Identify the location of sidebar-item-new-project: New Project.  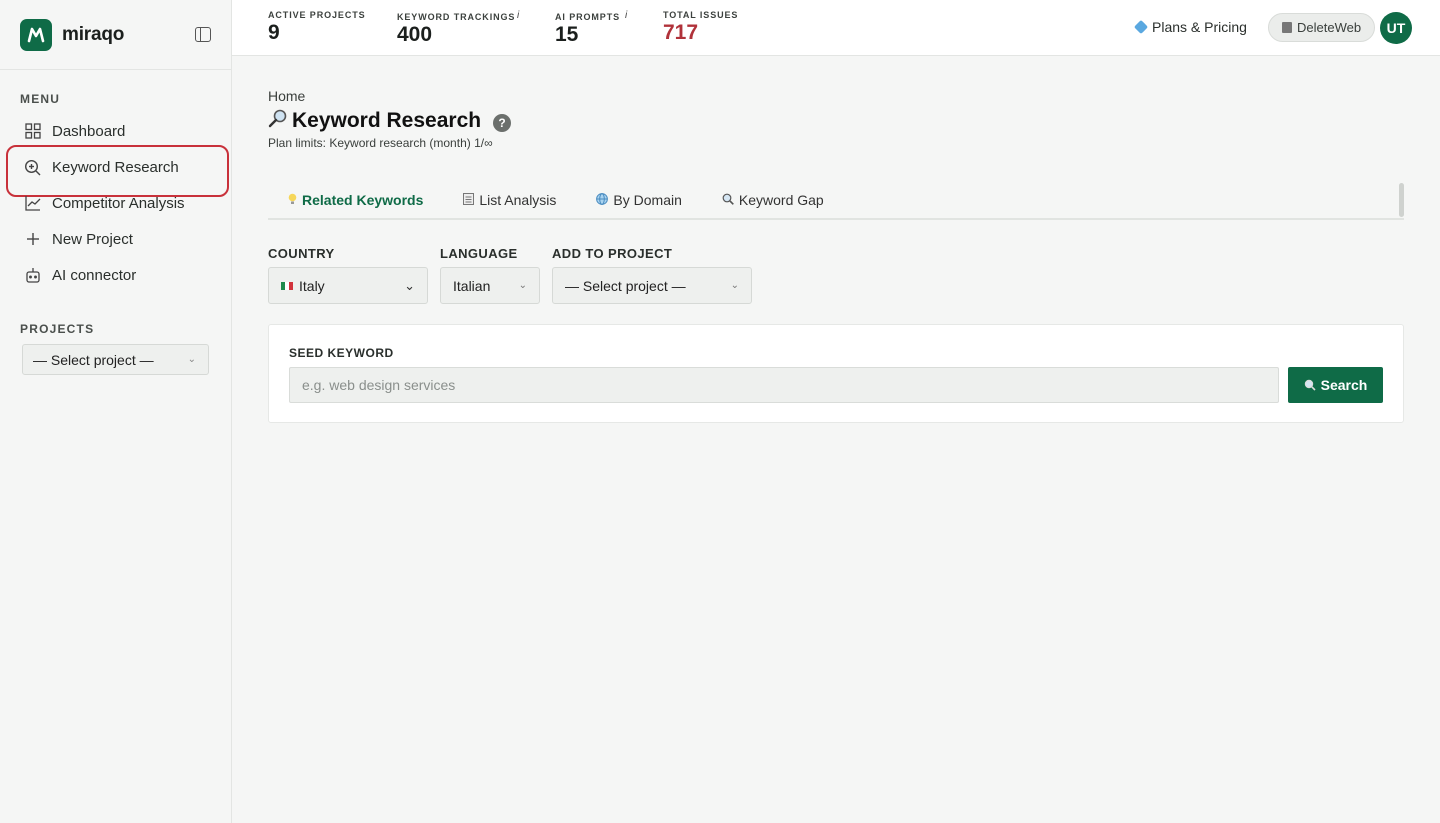
(115, 239).